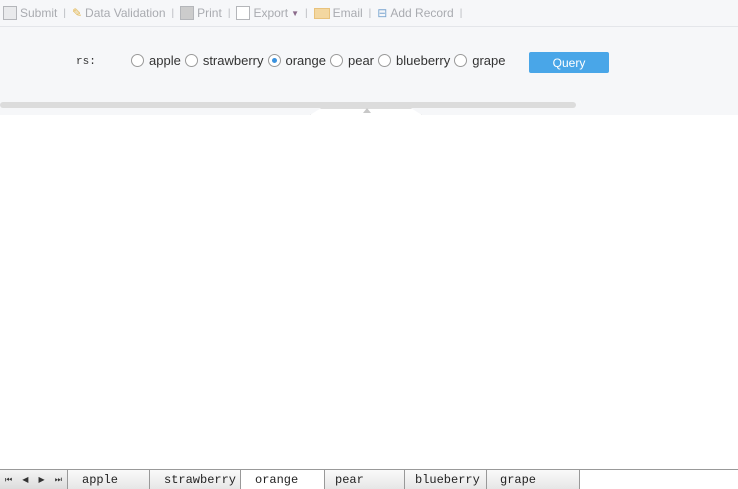  I want to click on export-icon, so click(243, 13).